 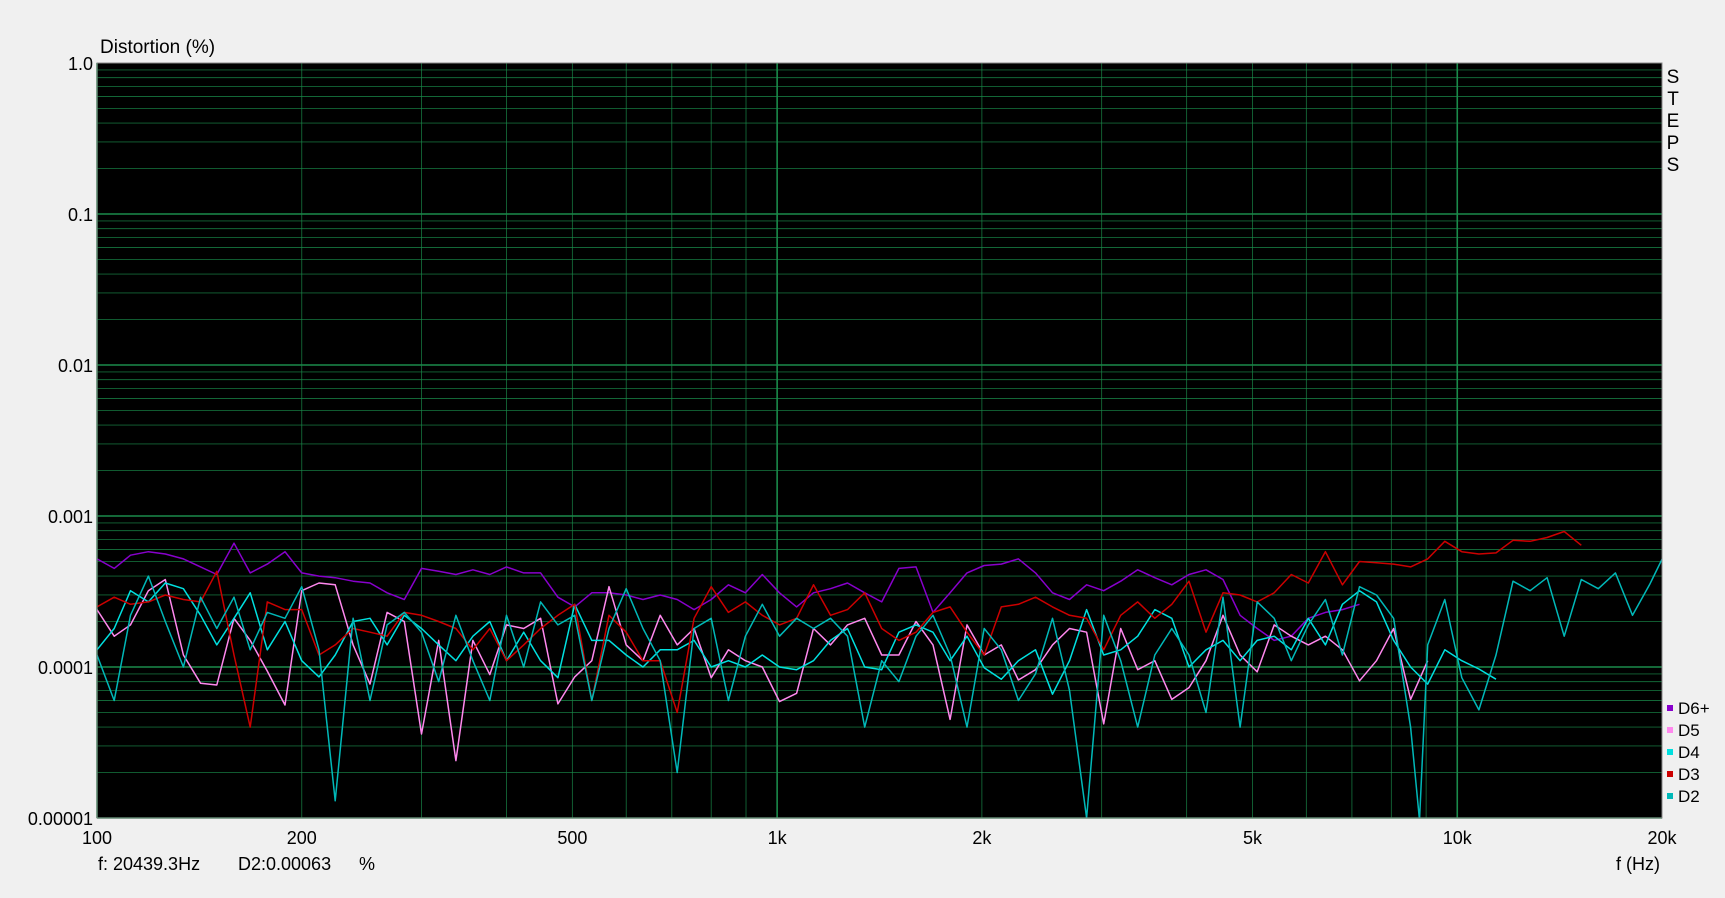 What do you see at coordinates (157, 47) in the screenshot?
I see `y-axis-label: Distortion (%)` at bounding box center [157, 47].